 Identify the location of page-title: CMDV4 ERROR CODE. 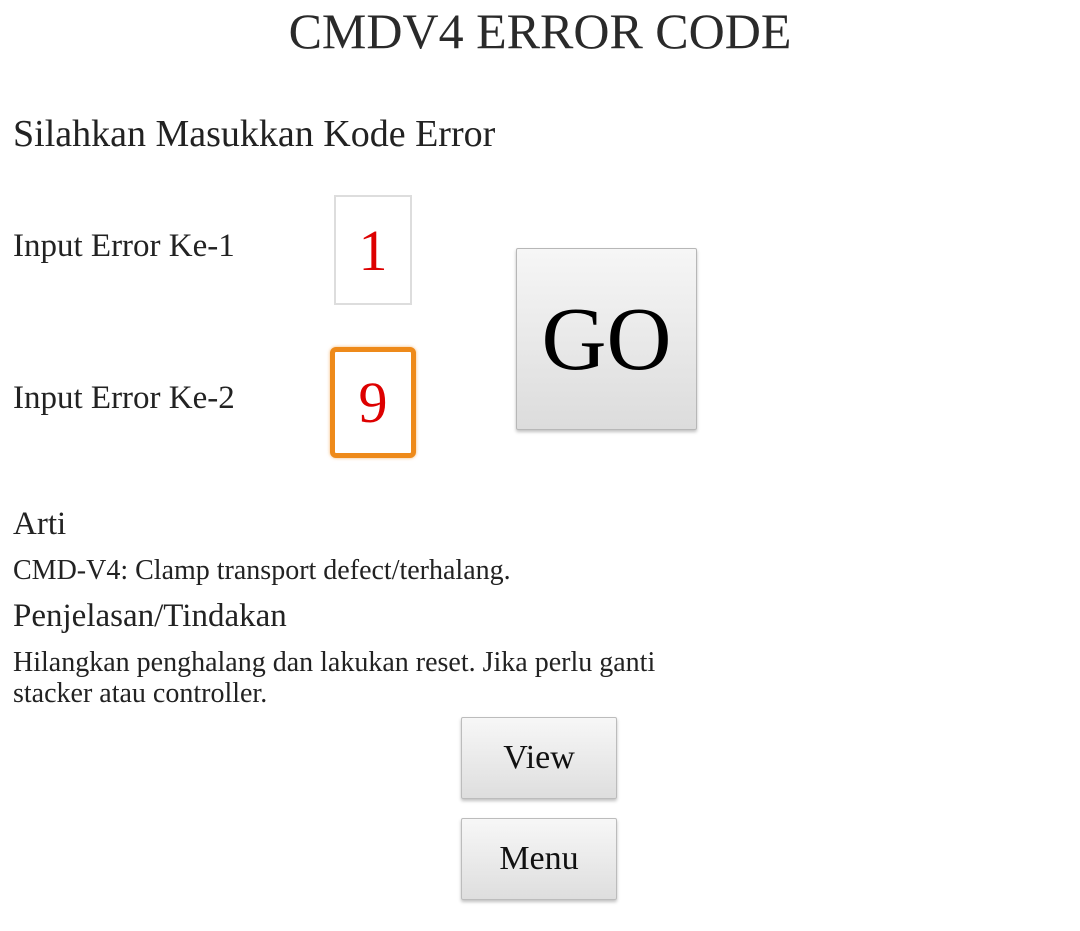
(540, 31).